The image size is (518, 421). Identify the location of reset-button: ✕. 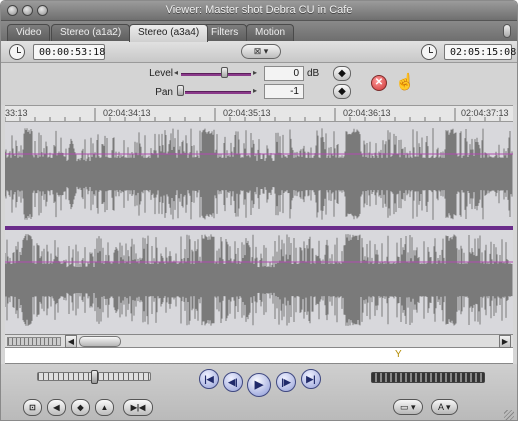
(379, 83).